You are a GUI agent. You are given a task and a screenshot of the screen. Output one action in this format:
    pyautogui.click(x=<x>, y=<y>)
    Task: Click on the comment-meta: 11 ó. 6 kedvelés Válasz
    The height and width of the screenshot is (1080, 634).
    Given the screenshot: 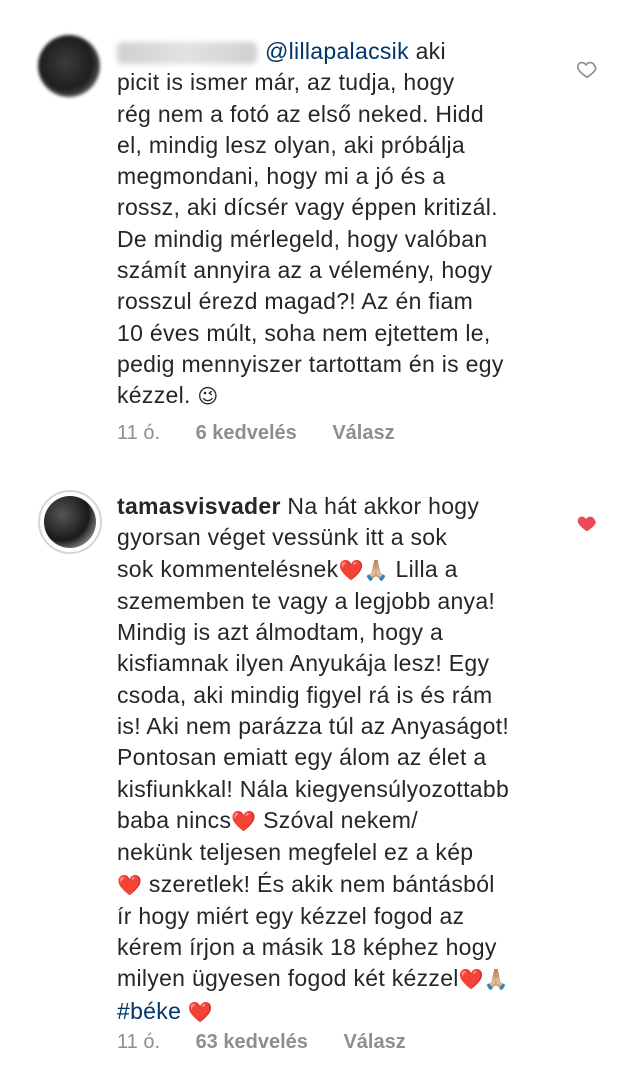 What is the action you would take?
    pyautogui.click(x=271, y=433)
    